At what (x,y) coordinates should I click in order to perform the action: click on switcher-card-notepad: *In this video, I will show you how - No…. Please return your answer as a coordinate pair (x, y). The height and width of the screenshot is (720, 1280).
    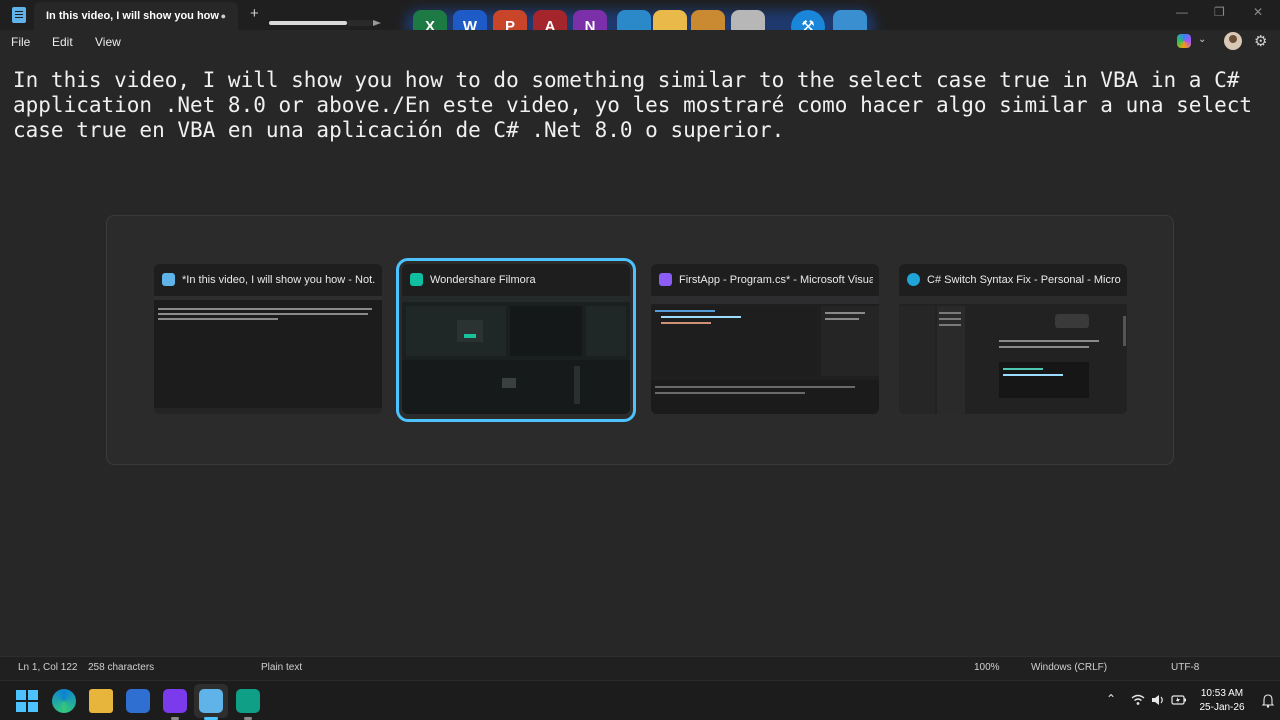
    Looking at the image, I should click on (268, 340).